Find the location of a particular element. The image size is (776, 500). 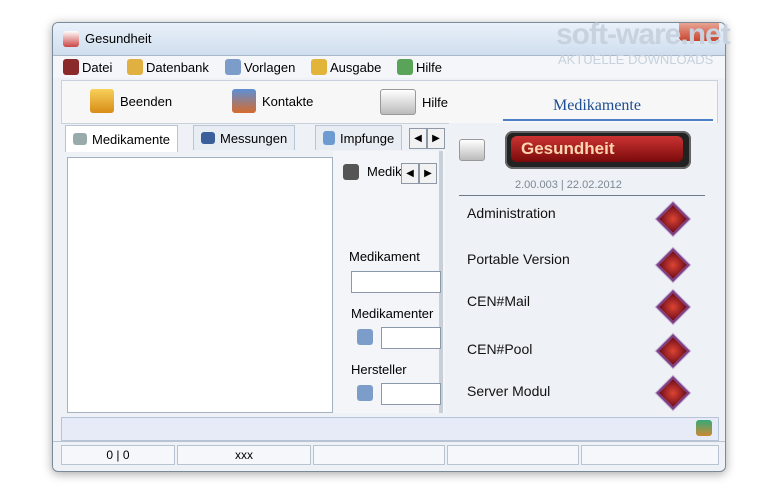

database-icon is located at coordinates (135, 67).